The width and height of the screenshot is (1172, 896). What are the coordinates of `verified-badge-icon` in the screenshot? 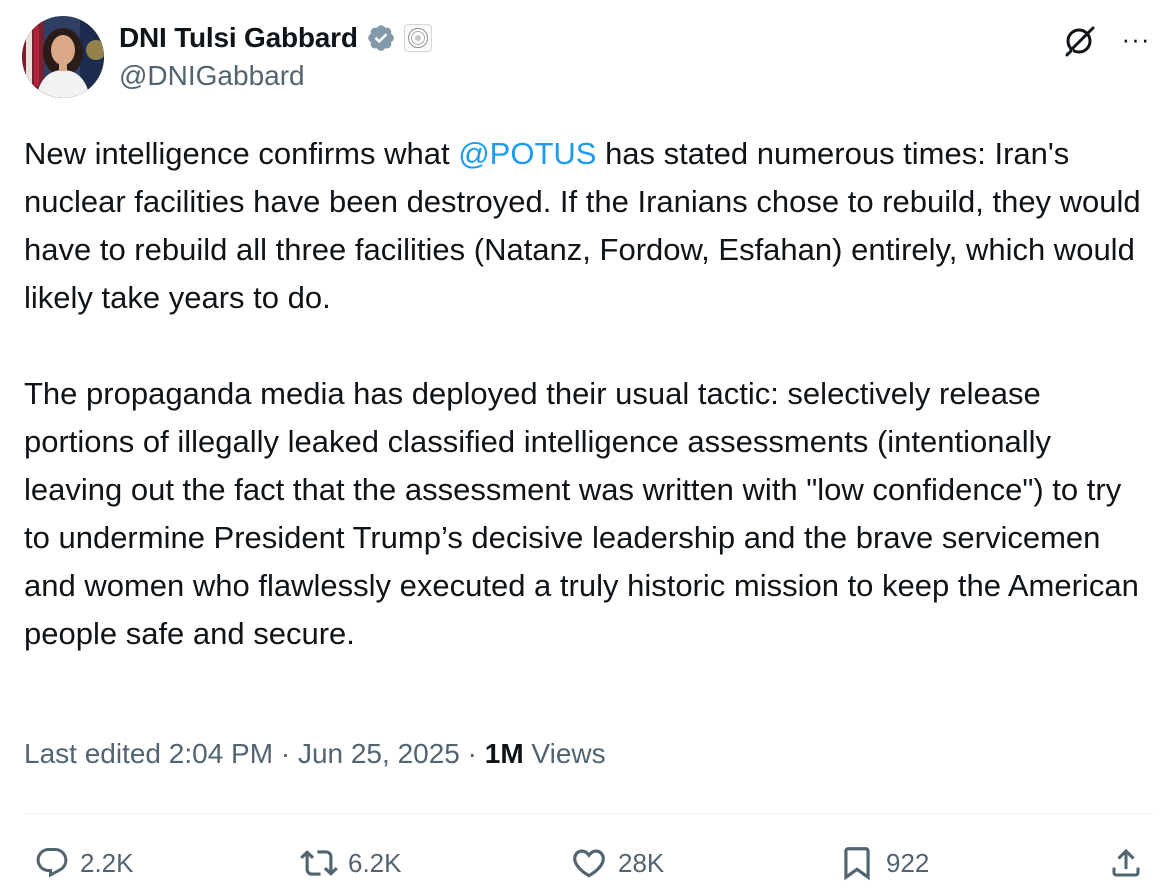 It's located at (381, 38).